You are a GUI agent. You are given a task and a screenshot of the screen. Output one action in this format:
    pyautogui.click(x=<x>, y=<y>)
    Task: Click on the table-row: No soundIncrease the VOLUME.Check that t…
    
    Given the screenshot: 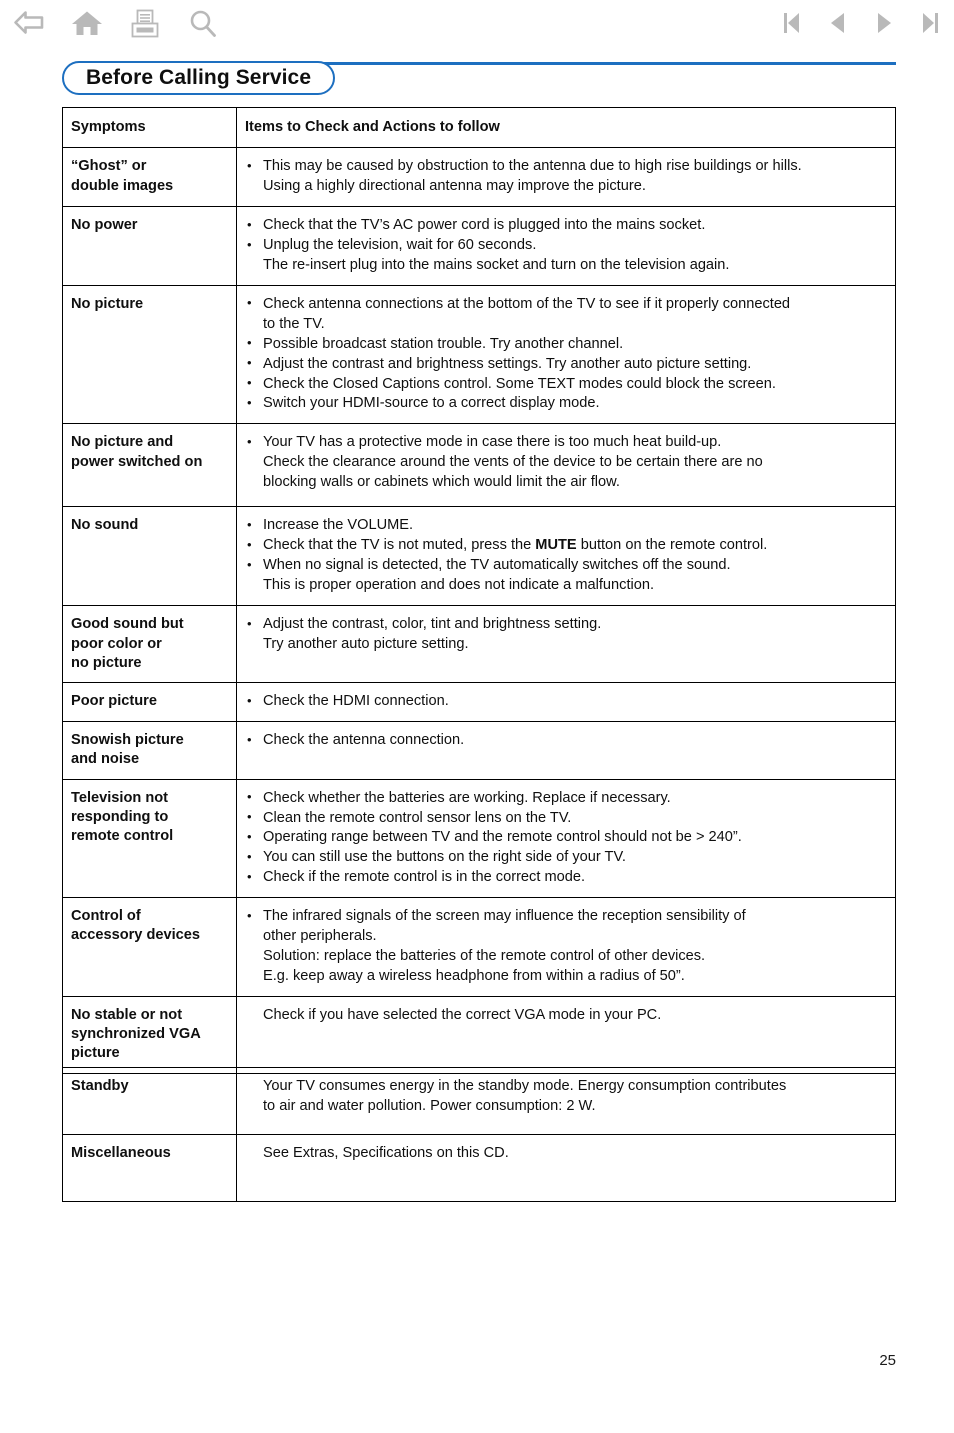 What is the action you would take?
    pyautogui.click(x=479, y=557)
    